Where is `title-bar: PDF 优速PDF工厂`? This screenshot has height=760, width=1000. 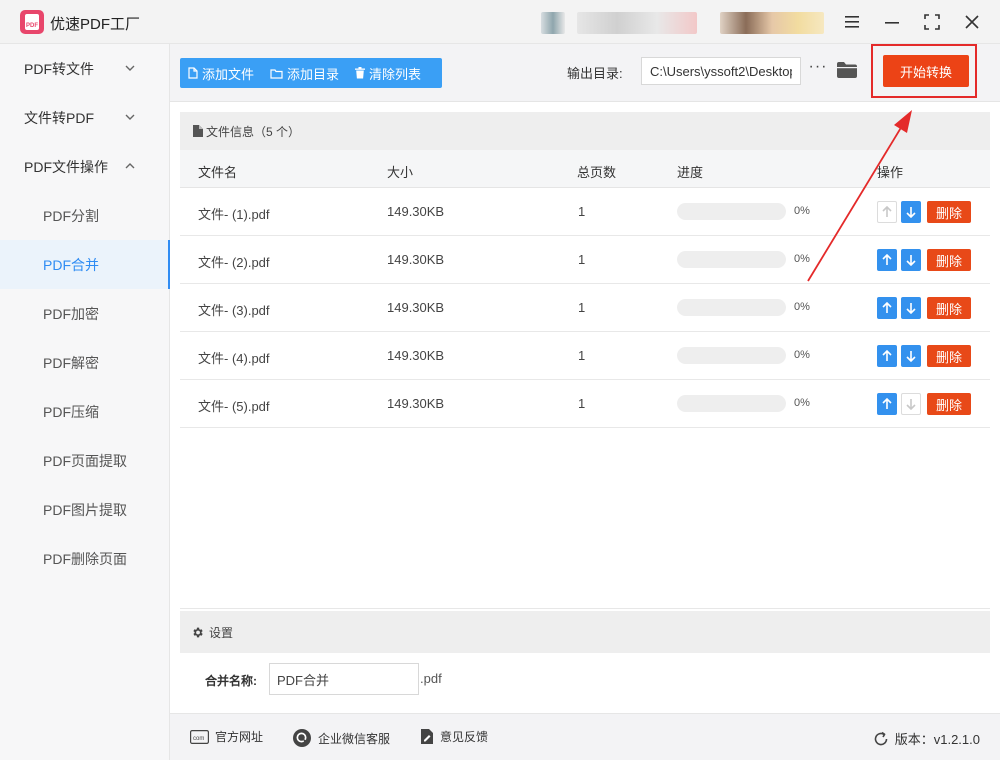
title-bar: PDF 优速PDF工厂 is located at coordinates (500, 22).